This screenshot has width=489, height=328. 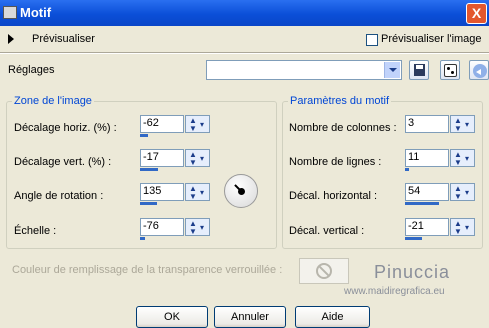 I want to click on motif-params-title: Paramètres du motif, so click(x=340, y=101).